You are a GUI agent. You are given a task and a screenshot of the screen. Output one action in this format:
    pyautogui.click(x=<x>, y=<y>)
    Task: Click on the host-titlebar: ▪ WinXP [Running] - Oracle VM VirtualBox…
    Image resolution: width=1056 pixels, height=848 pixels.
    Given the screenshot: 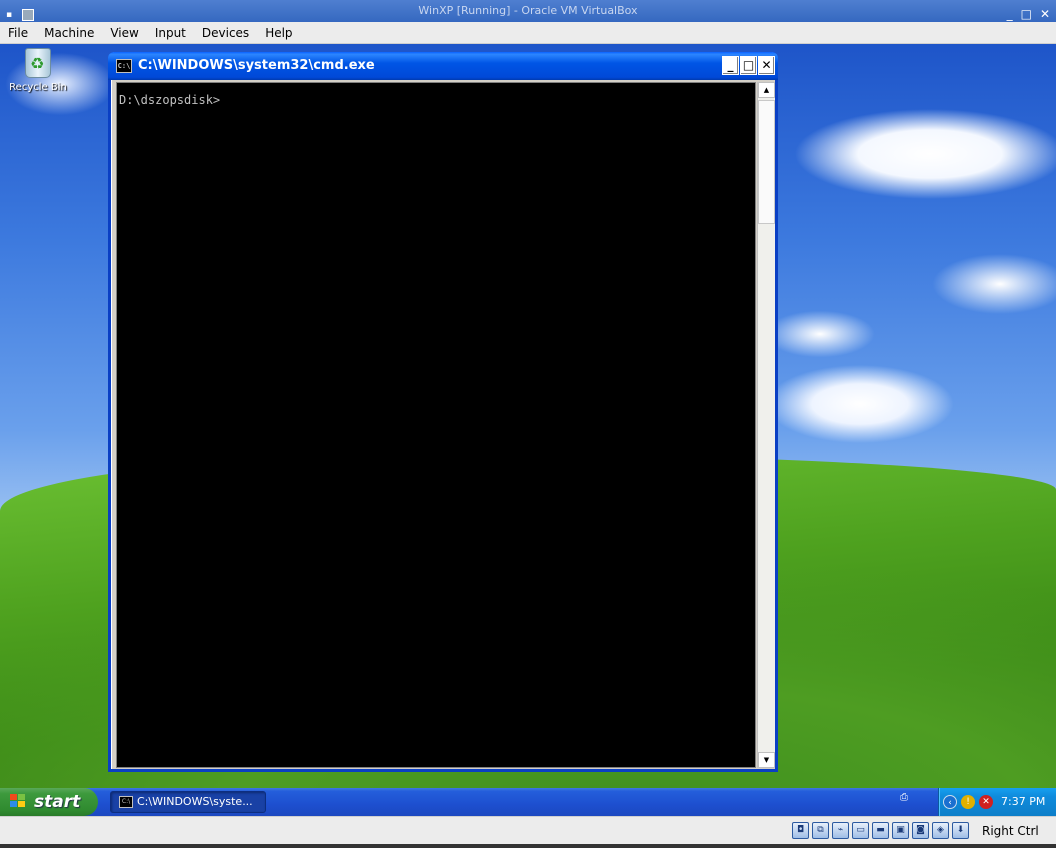 What is the action you would take?
    pyautogui.click(x=528, y=11)
    